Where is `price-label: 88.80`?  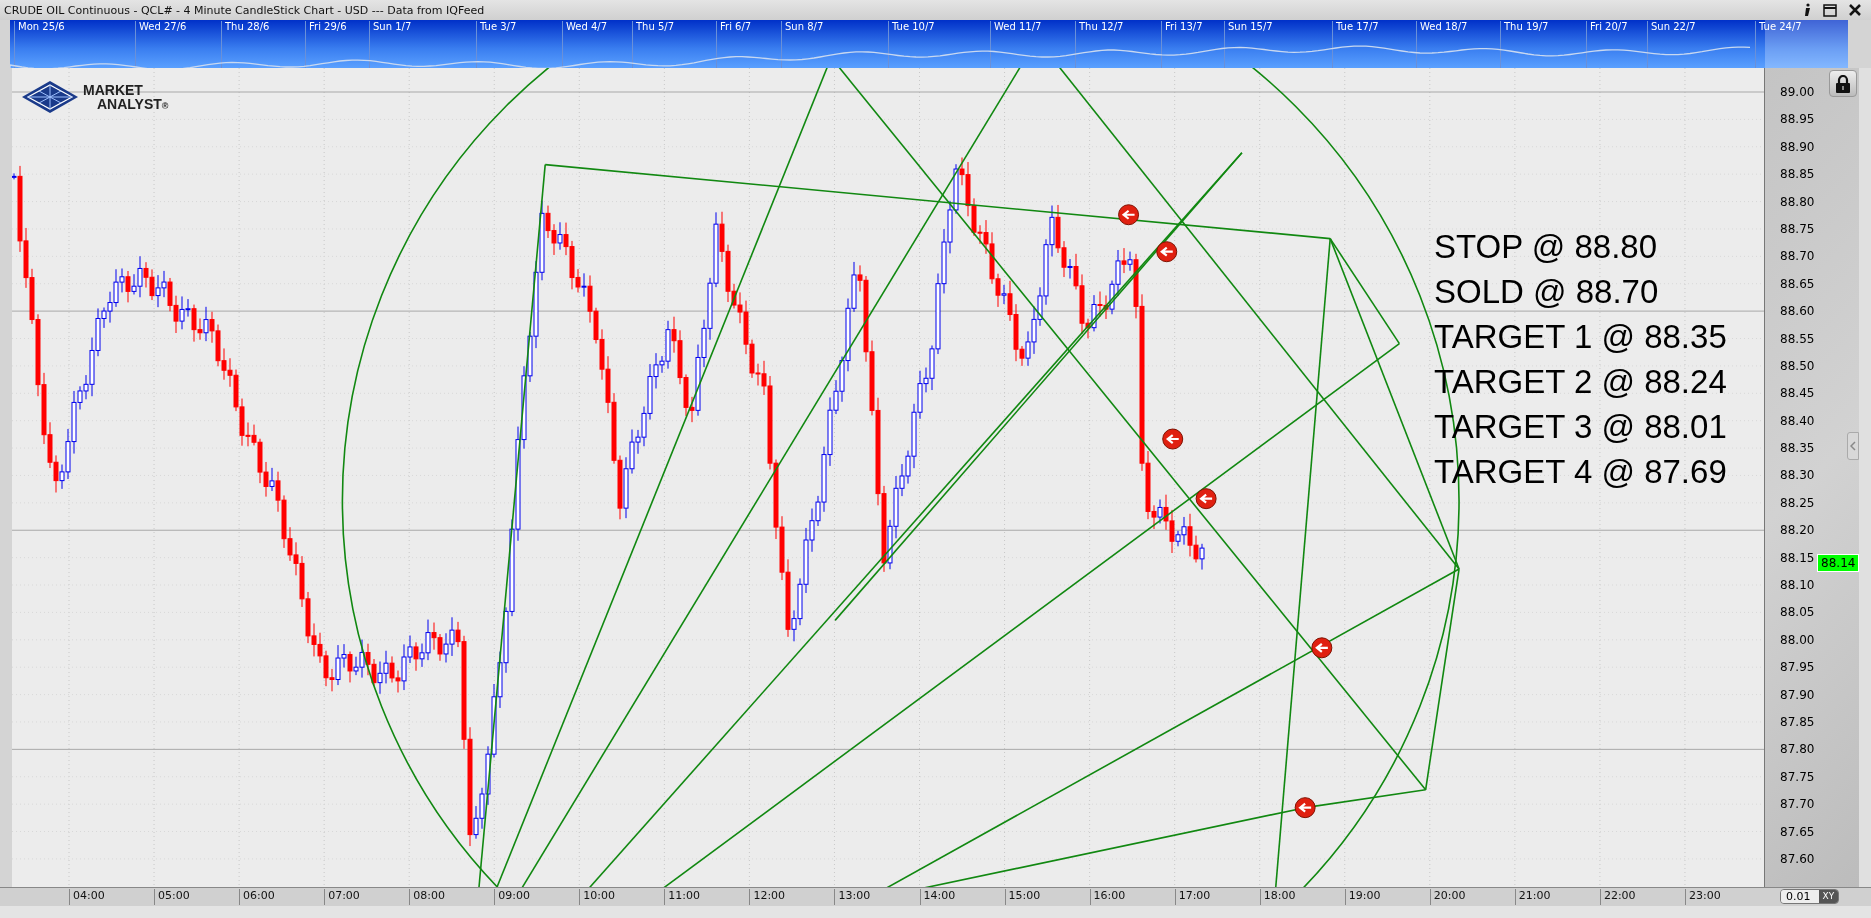 price-label: 88.80 is located at coordinates (1797, 201).